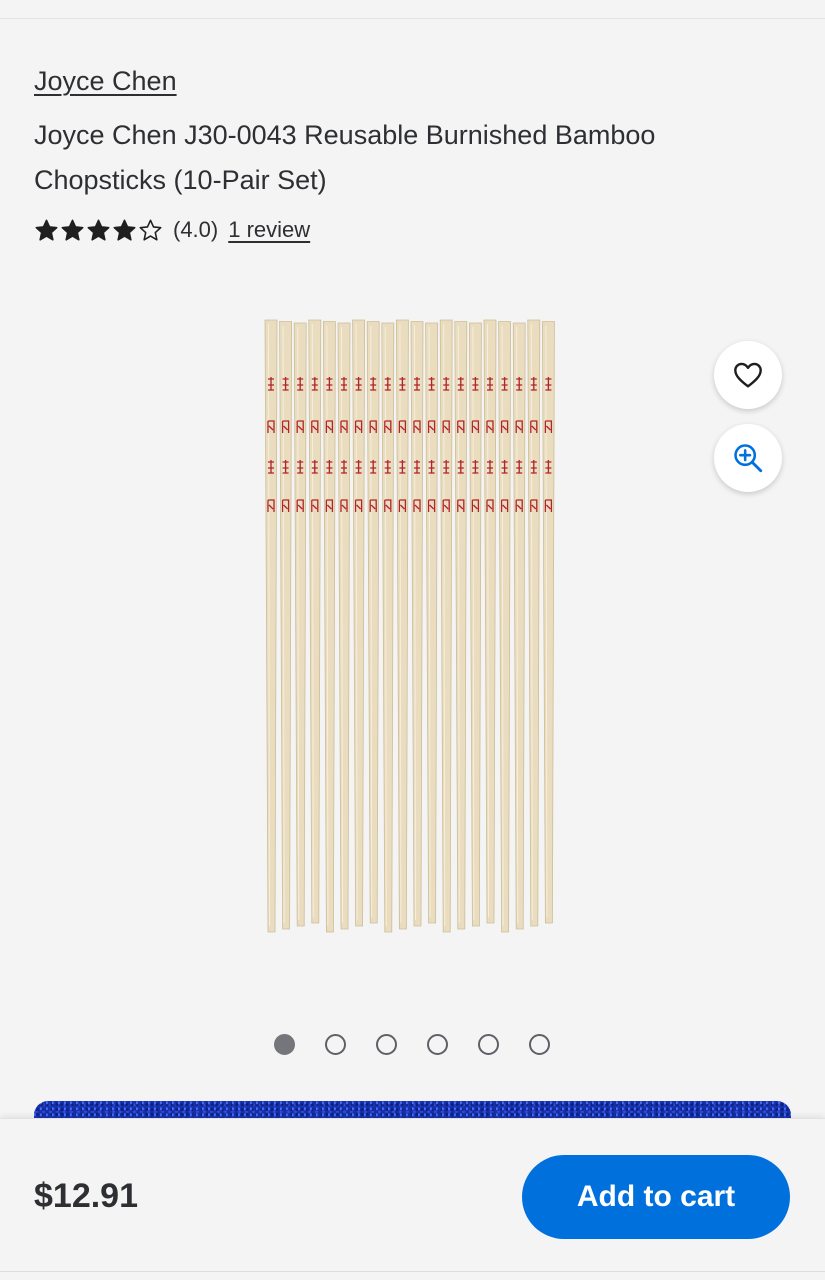 The image size is (825, 1280). What do you see at coordinates (86, 1196) in the screenshot?
I see `price: $12.91` at bounding box center [86, 1196].